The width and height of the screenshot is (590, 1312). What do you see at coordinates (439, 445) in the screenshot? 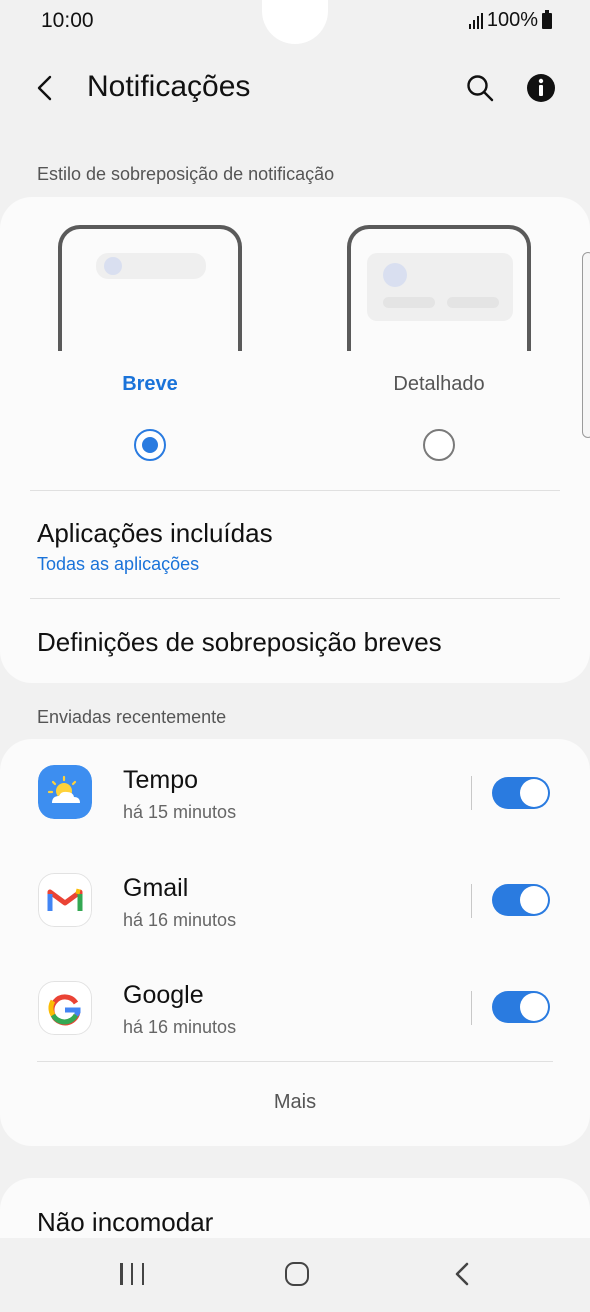
I see `radio-detailed` at bounding box center [439, 445].